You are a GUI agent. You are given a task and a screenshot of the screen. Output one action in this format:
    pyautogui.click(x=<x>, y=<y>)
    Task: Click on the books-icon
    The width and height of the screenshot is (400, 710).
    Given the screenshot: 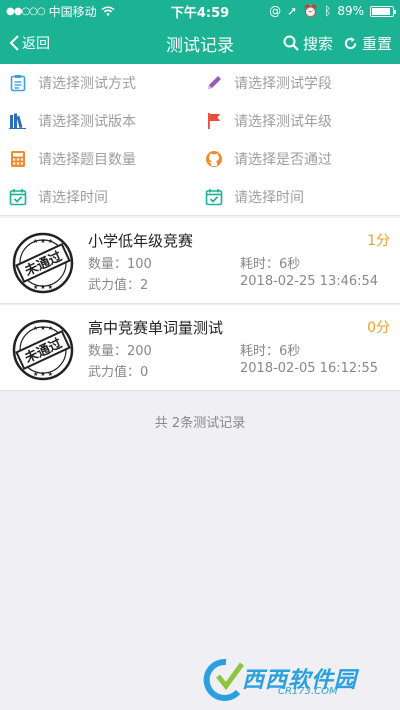 What is the action you would take?
    pyautogui.click(x=18, y=121)
    